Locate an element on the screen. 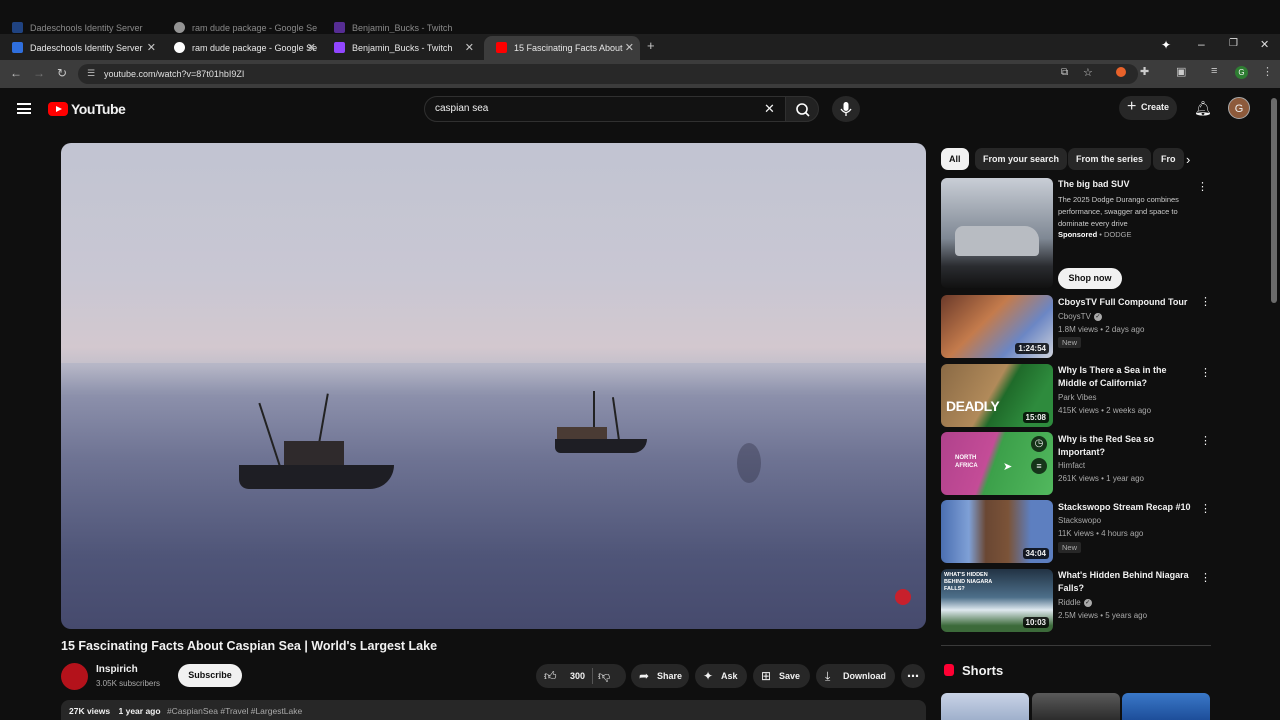 This screenshot has height=720, width=1280. forward-icon: → is located at coordinates (39, 73).